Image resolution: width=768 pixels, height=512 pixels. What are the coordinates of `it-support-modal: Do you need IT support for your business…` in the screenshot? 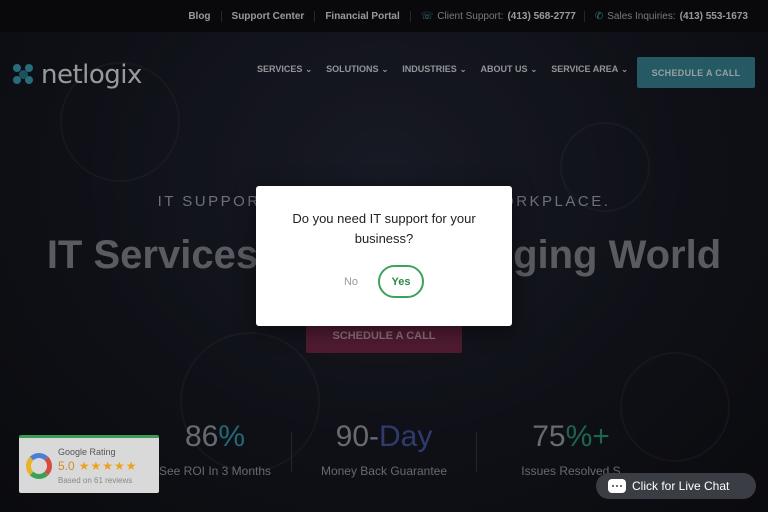 It's located at (384, 256).